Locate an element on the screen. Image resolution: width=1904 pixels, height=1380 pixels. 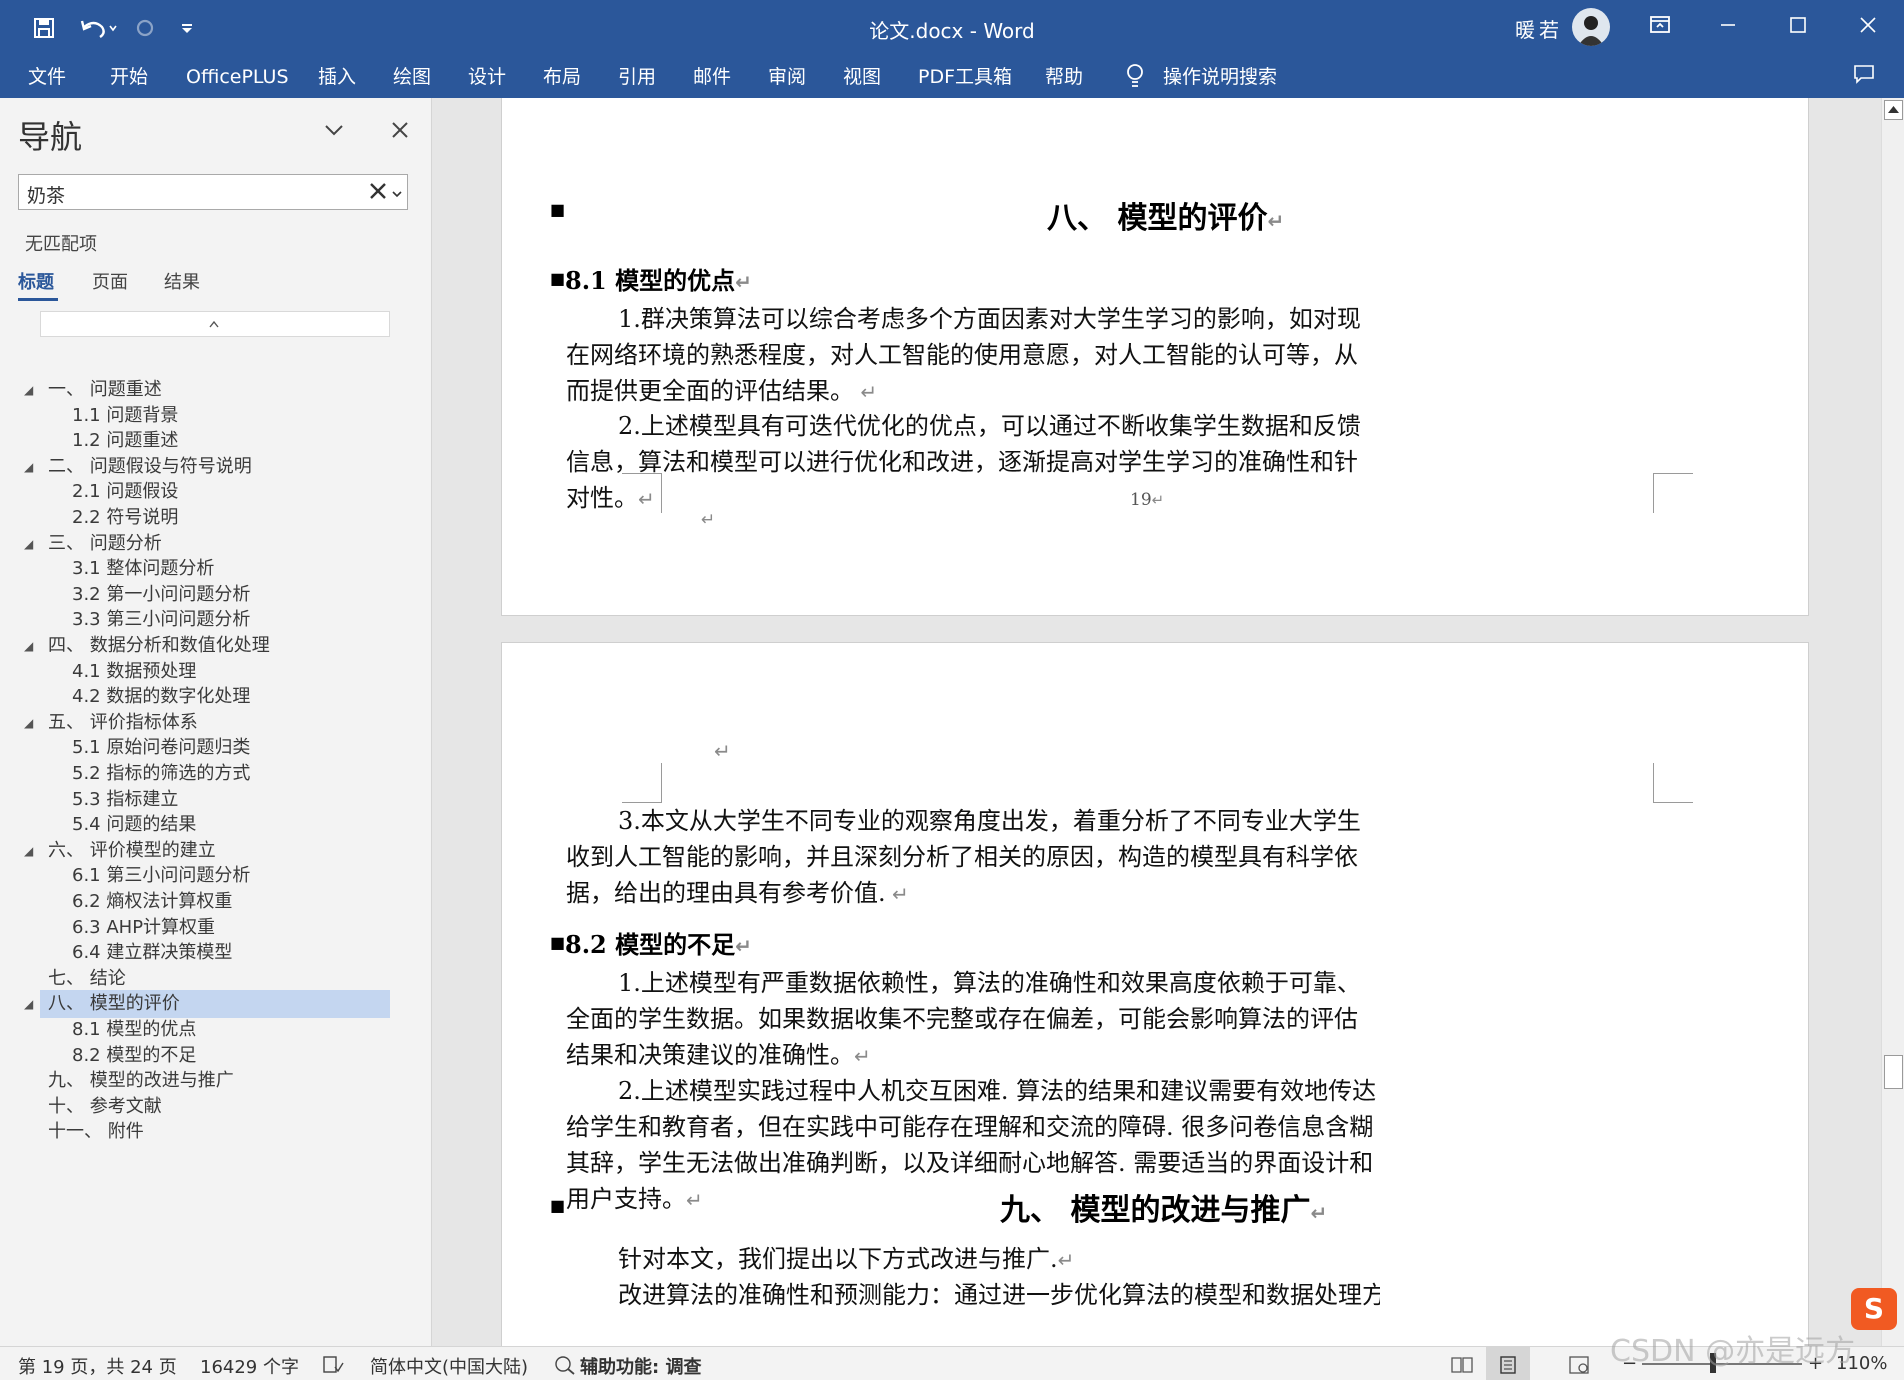
tab-insert: 插入 is located at coordinates (337, 77).